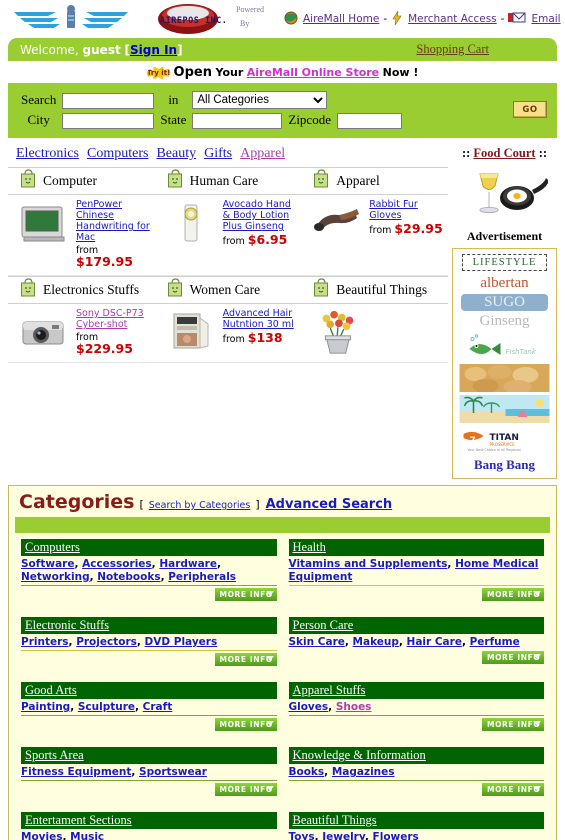 The image size is (565, 840). I want to click on category-title: Good Arts, so click(149, 690).